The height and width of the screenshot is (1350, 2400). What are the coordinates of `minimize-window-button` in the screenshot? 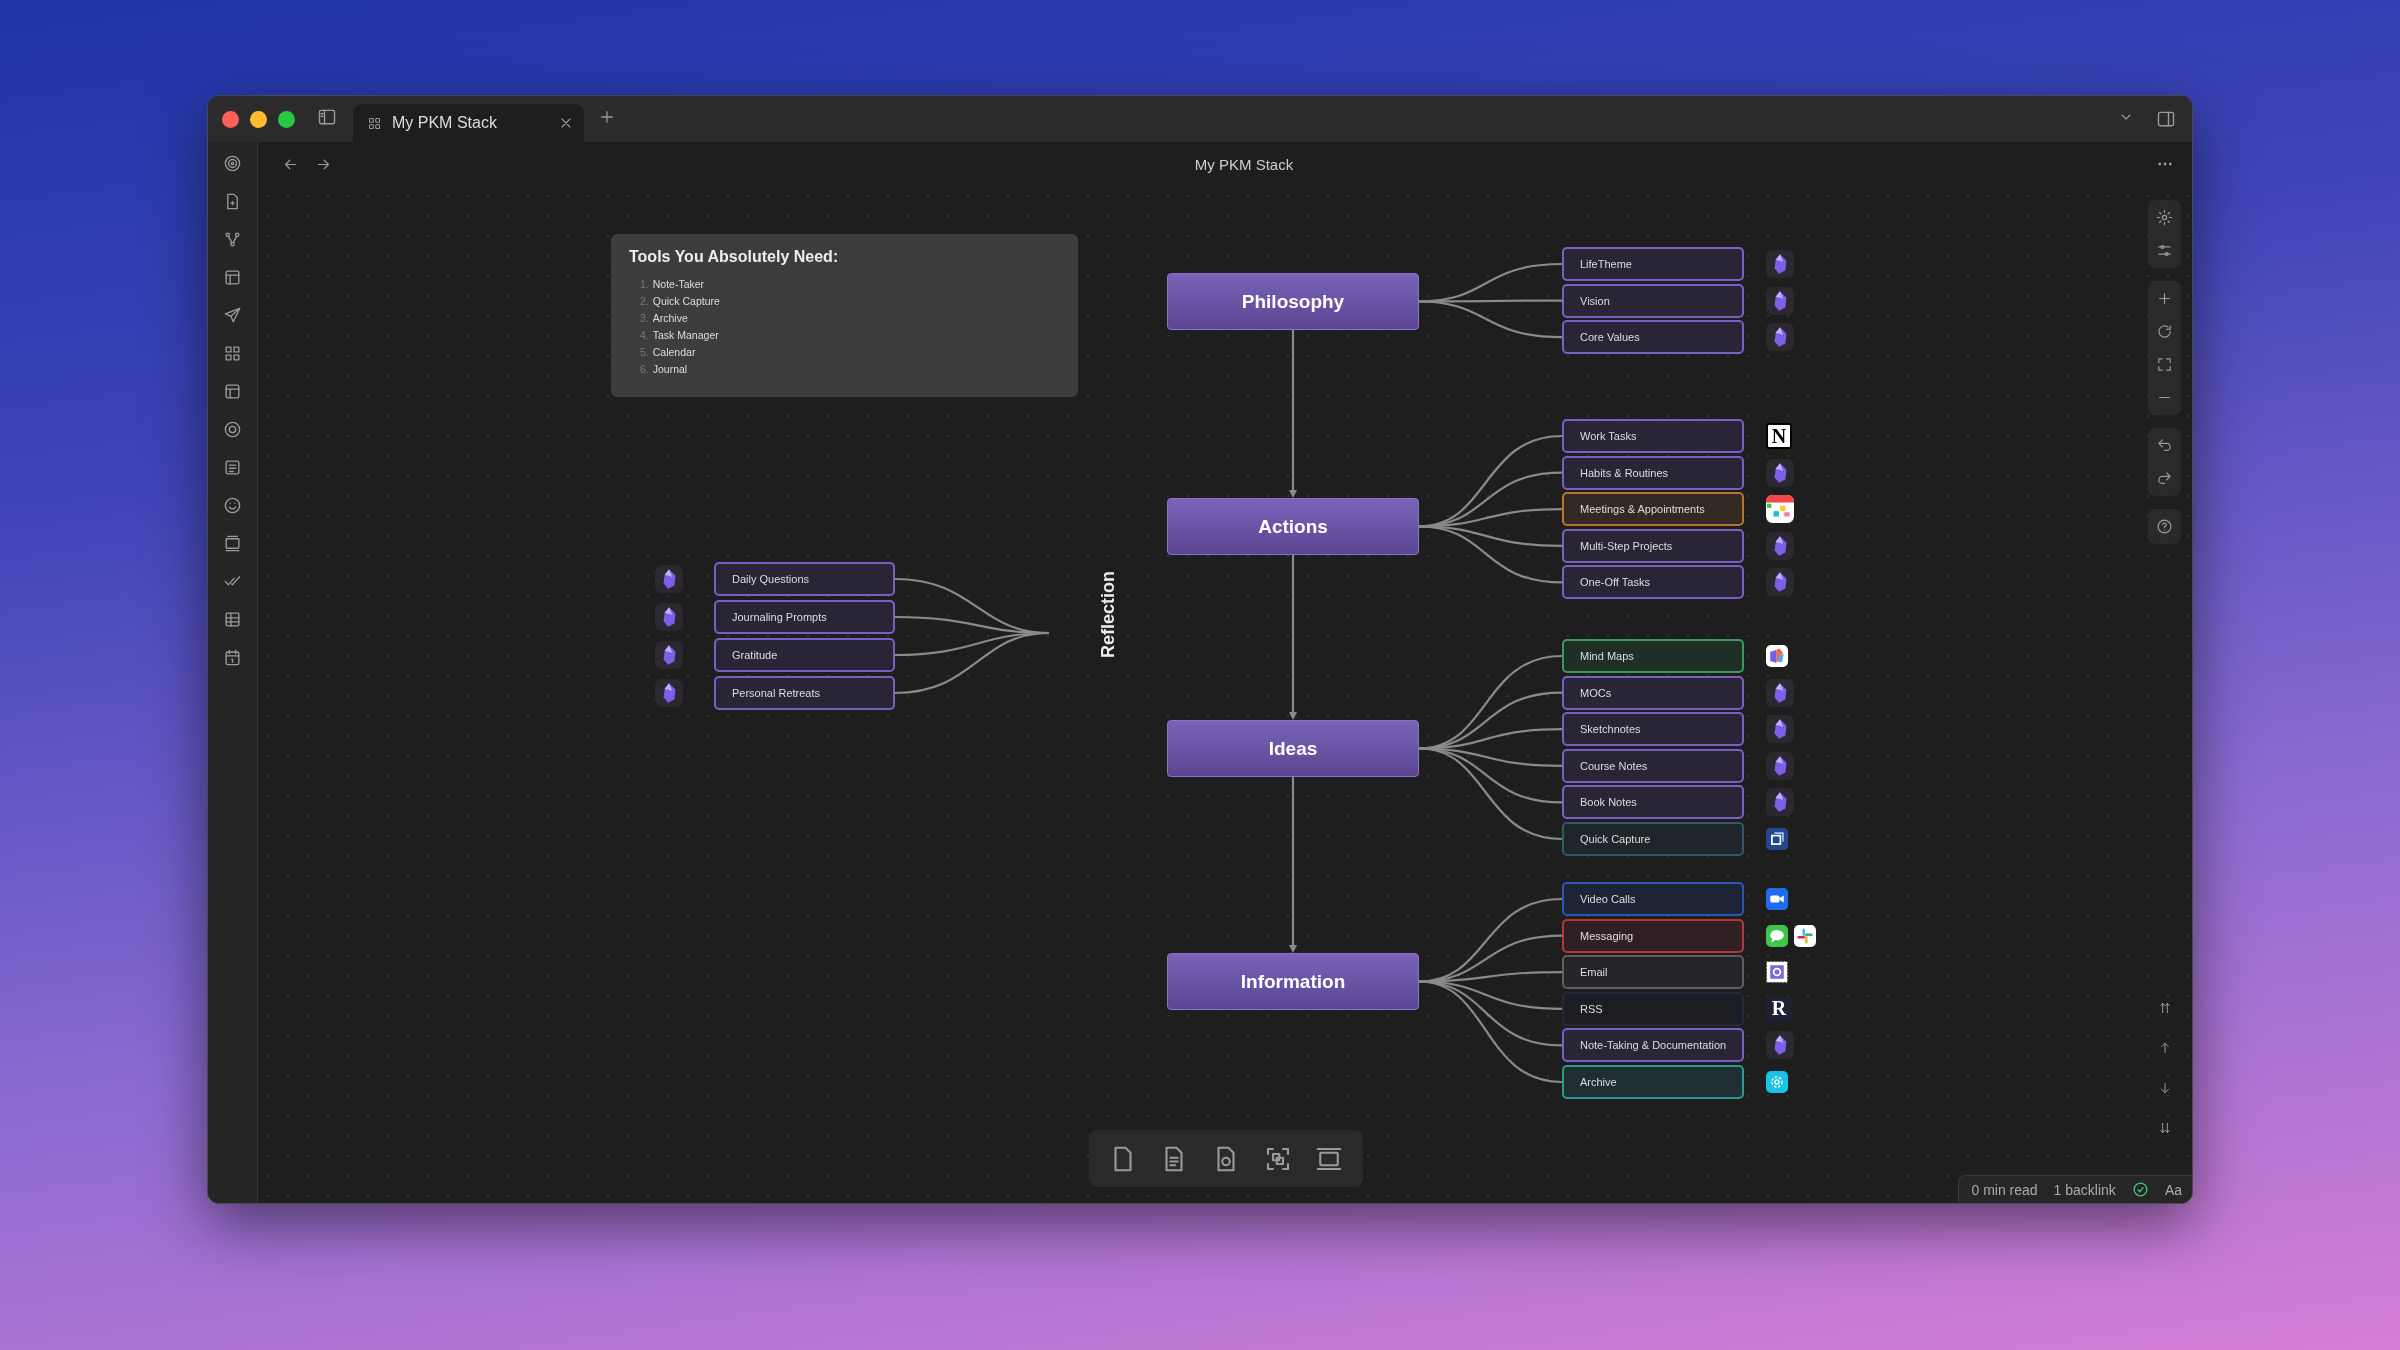 It's located at (258, 119).